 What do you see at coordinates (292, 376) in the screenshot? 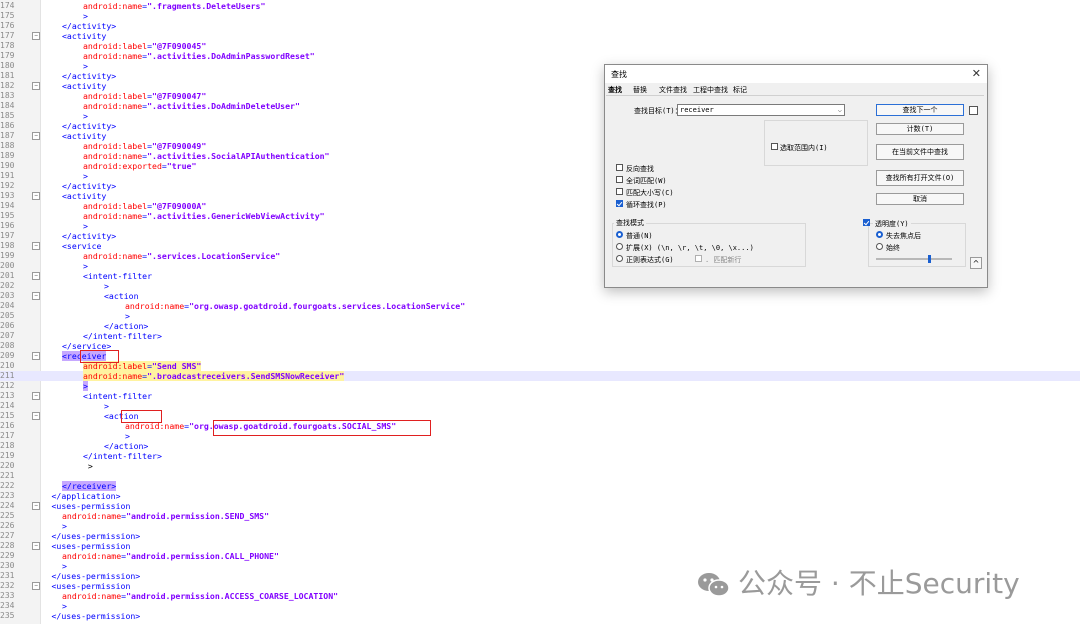
I see `code-token: s.SendSMSNowReceiver"` at bounding box center [292, 376].